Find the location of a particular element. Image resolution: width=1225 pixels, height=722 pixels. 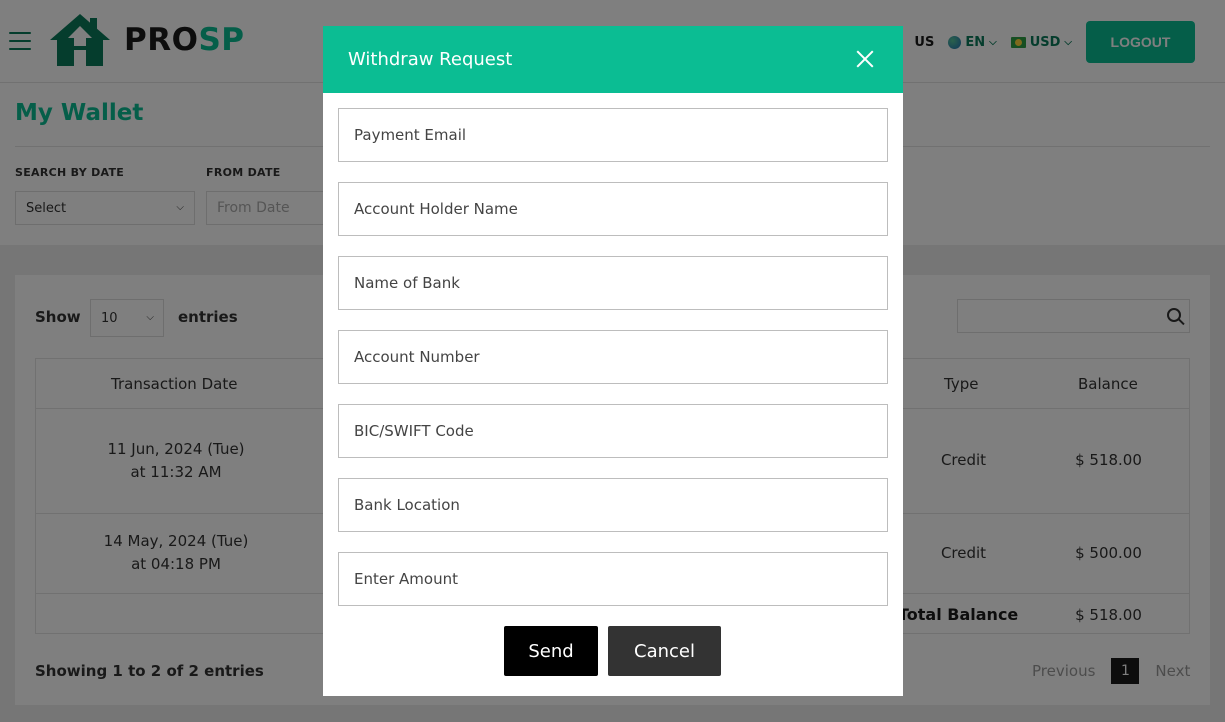

payment-email-input is located at coordinates (613, 135).